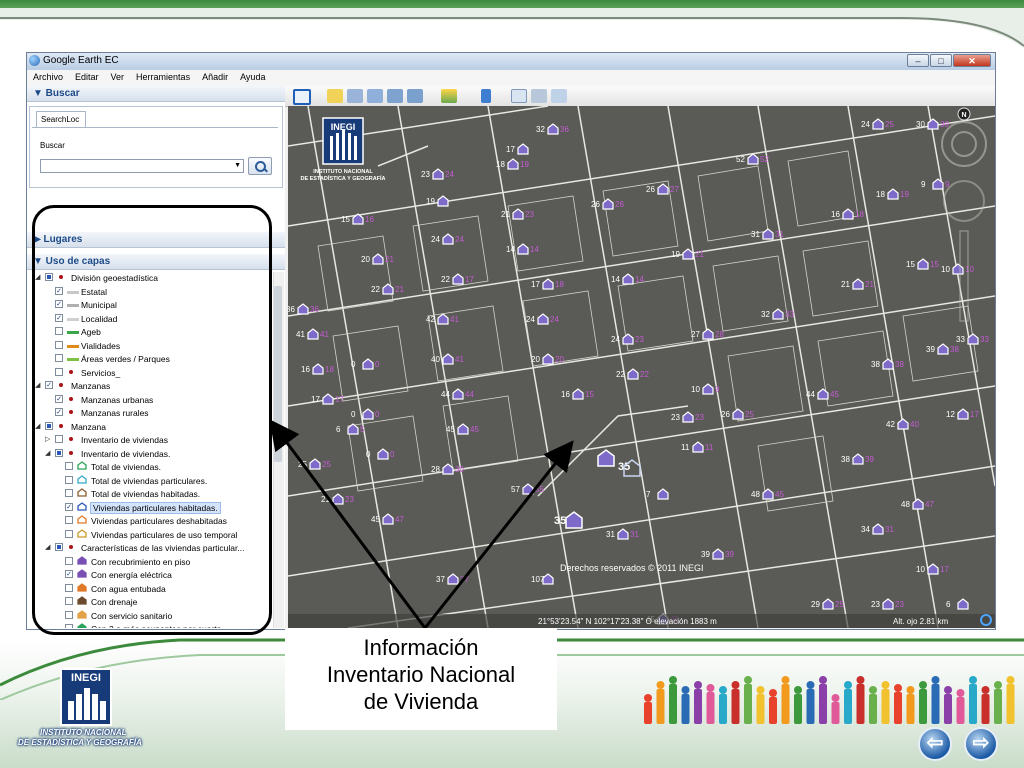 The height and width of the screenshot is (768, 1024). I want to click on callout-line-3: de Vivienda, so click(421, 701).